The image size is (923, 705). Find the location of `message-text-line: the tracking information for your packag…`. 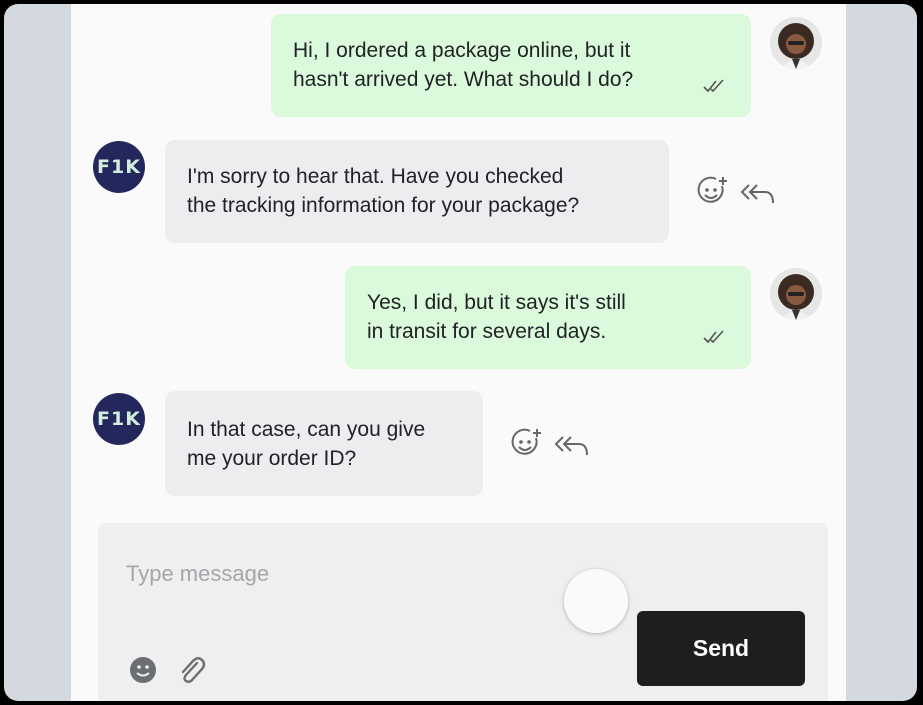

message-text-line: the tracking information for your packag… is located at coordinates (383, 205).